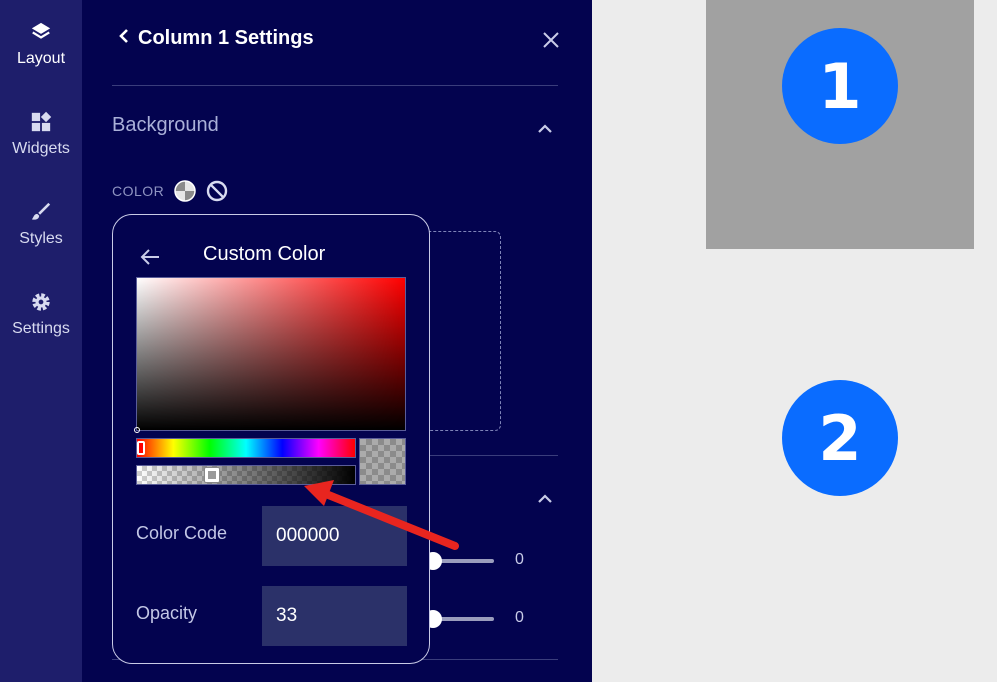 This screenshot has height=682, width=997. What do you see at coordinates (141, 448) in the screenshot?
I see `hue-thumb` at bounding box center [141, 448].